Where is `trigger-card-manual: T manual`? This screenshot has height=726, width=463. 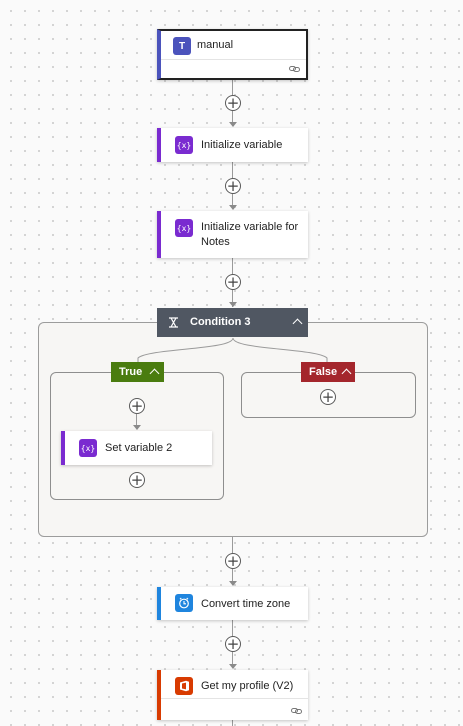
trigger-card-manual: T manual is located at coordinates (232, 54).